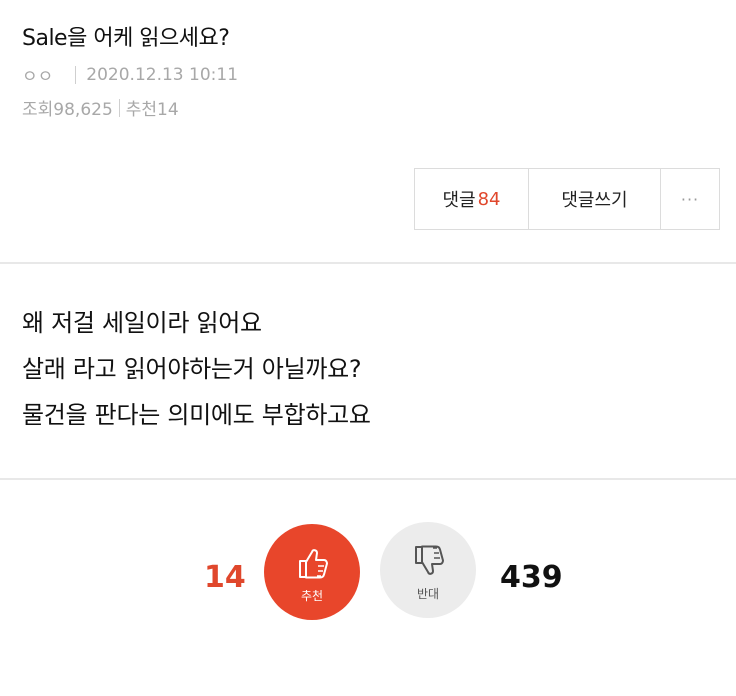  I want to click on write-comment-button: 댓글쓰기, so click(595, 199).